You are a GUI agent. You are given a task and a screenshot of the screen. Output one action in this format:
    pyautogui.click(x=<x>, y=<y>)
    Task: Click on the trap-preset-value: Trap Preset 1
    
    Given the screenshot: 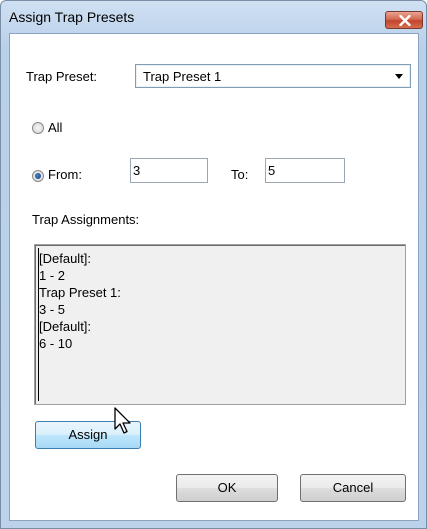 What is the action you would take?
    pyautogui.click(x=182, y=76)
    